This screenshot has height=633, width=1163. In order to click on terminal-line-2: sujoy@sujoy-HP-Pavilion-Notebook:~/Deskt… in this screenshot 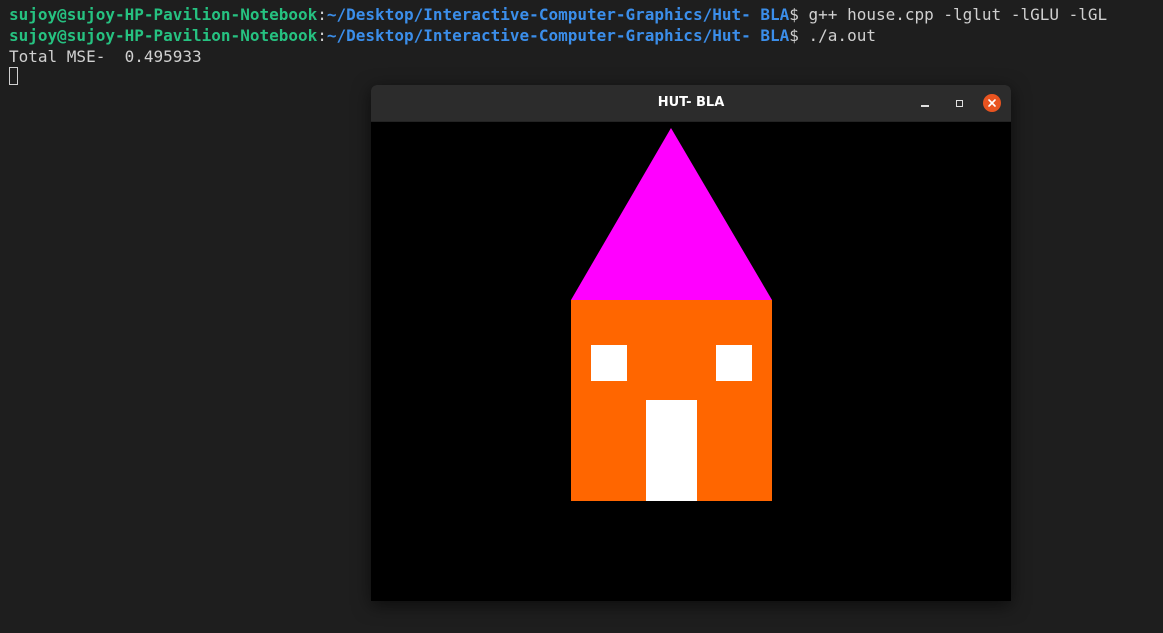, I will do `click(442, 36)`.